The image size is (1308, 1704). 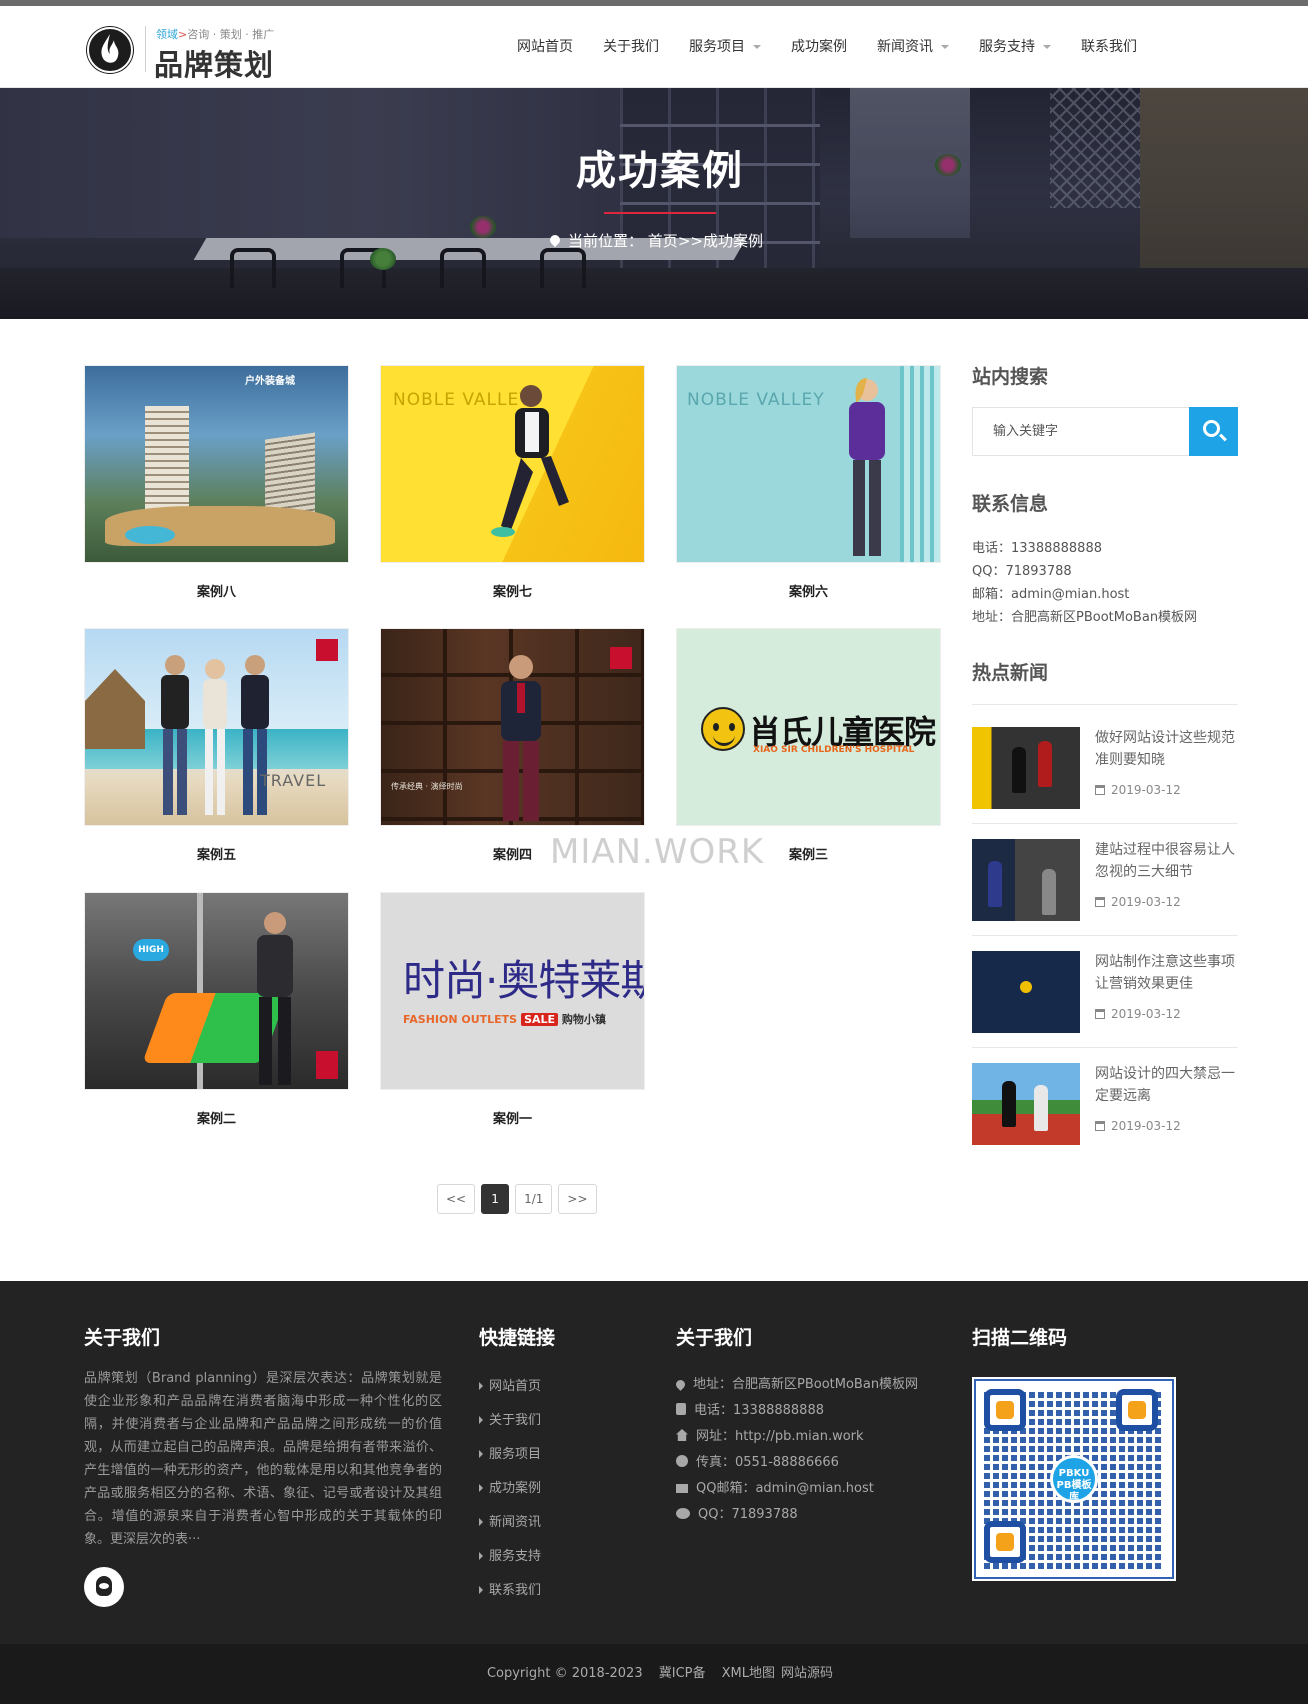 I want to click on news-title: 网站设计的四大禁忌一定要远离, so click(x=1166, y=1085).